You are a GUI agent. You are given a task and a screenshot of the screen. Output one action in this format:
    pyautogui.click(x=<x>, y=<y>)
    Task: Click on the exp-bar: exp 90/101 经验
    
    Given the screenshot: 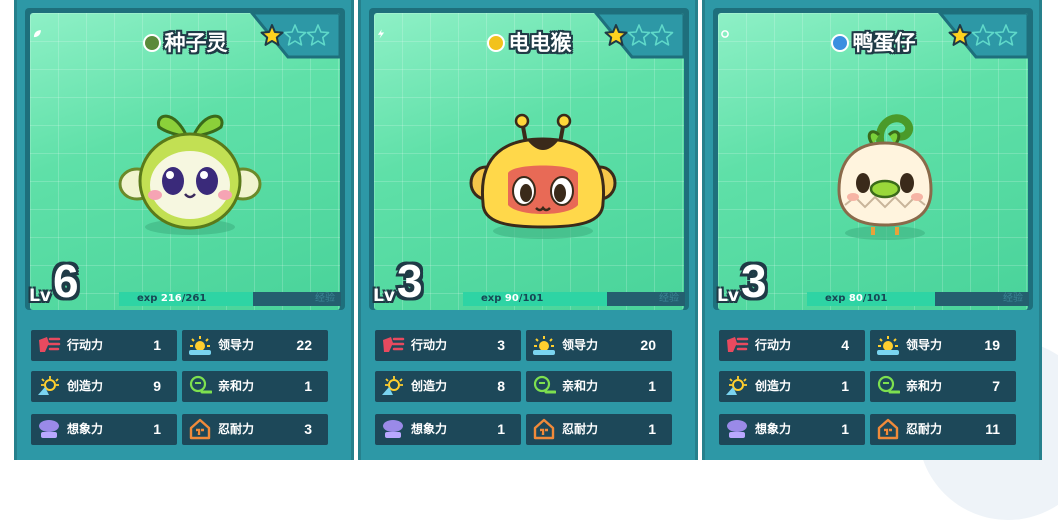 What is the action you would take?
    pyautogui.click(x=574, y=299)
    